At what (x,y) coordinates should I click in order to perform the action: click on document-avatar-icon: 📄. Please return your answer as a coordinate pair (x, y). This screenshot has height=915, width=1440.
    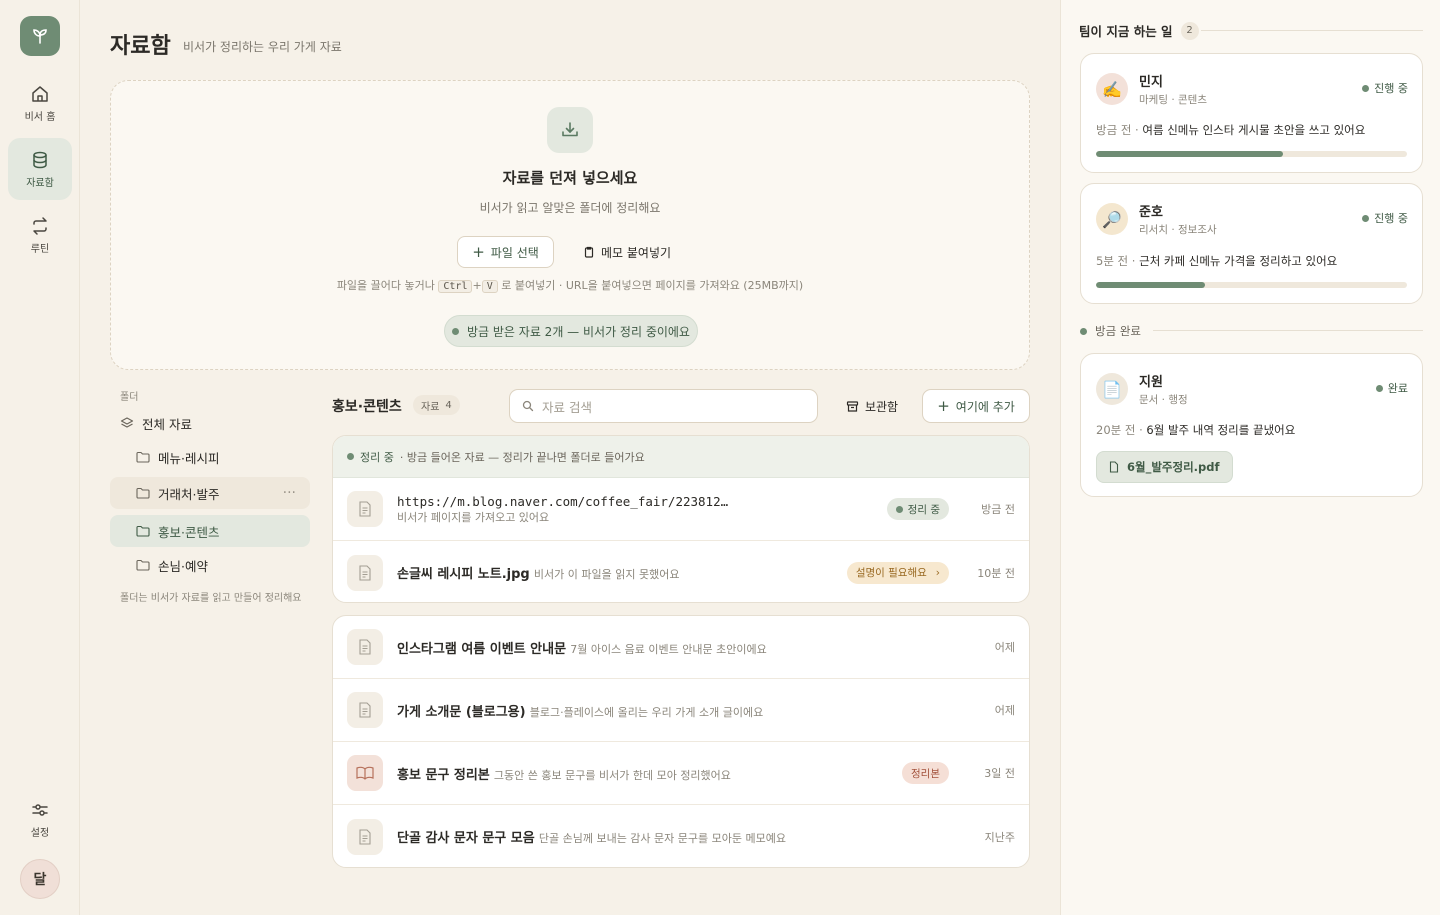
    Looking at the image, I should click on (1112, 389).